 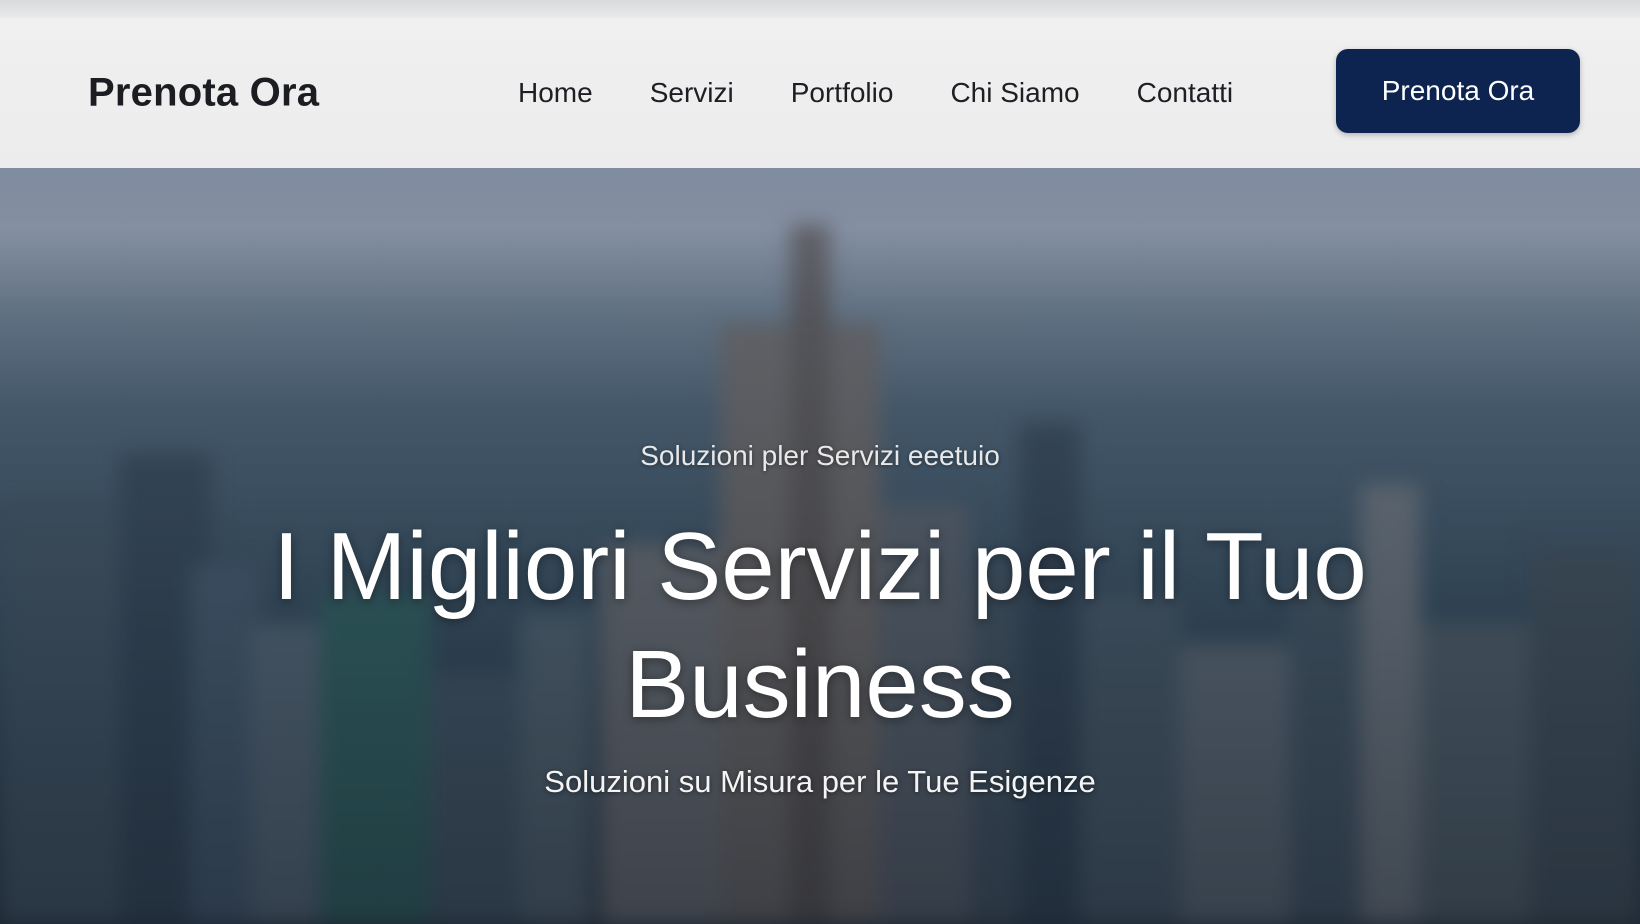 I want to click on hero-eyebrow: Soluzioni pler Servizi eeetuio, so click(x=820, y=455).